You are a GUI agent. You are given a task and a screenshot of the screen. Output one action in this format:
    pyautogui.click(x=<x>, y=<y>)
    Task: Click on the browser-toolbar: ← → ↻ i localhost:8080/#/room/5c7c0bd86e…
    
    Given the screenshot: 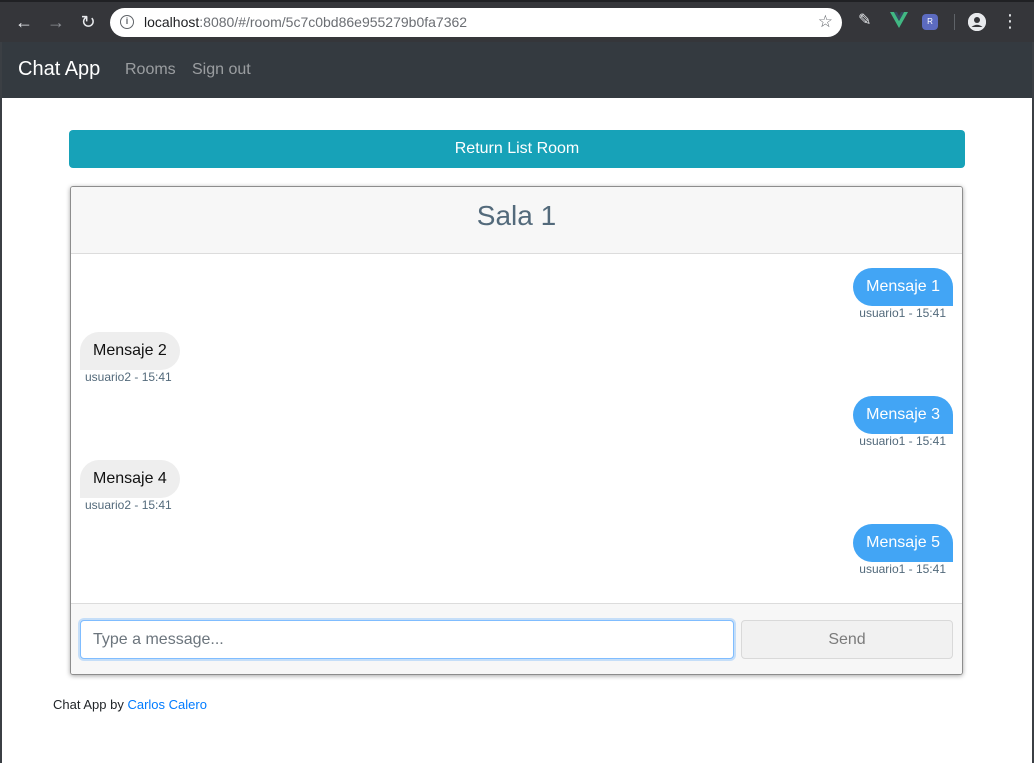 What is the action you would take?
    pyautogui.click(x=517, y=21)
    